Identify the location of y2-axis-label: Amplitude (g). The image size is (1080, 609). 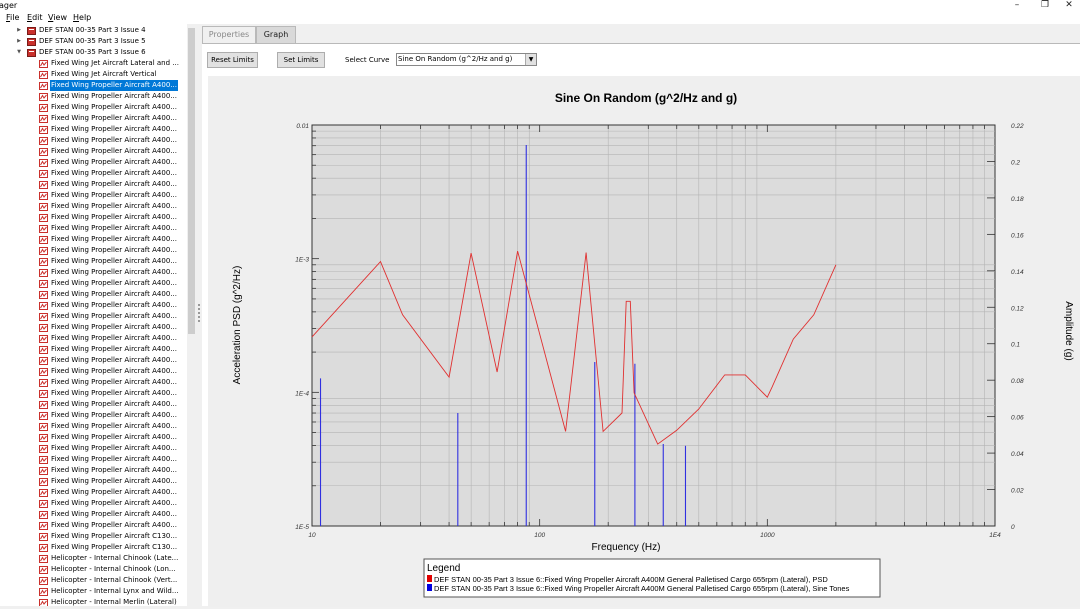
(1068, 330).